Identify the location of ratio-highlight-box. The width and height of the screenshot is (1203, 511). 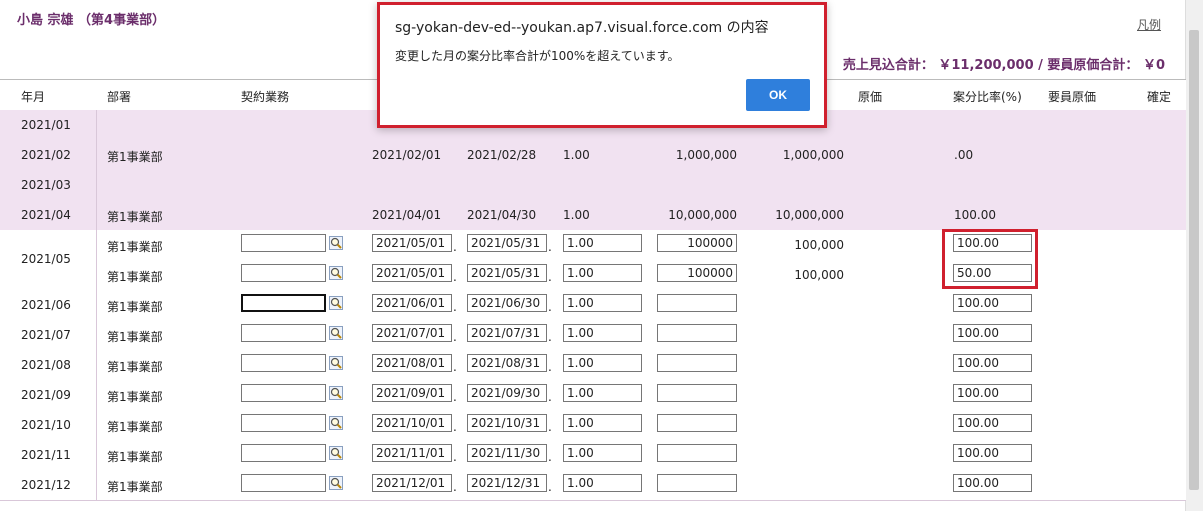
(990, 259).